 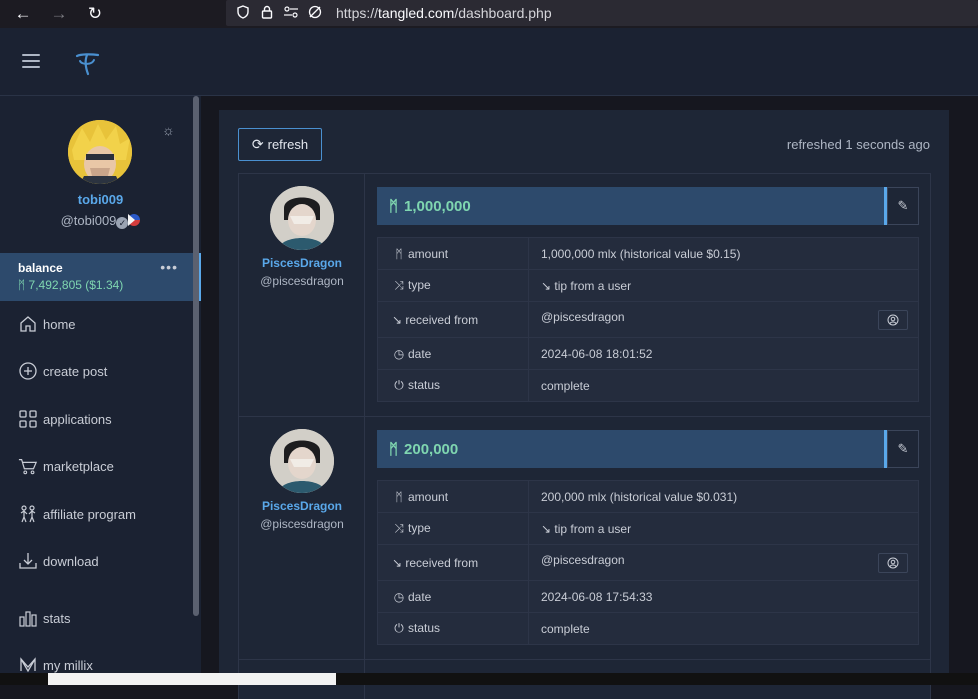 I want to click on arrow-left-icon: ←, so click(x=23, y=13).